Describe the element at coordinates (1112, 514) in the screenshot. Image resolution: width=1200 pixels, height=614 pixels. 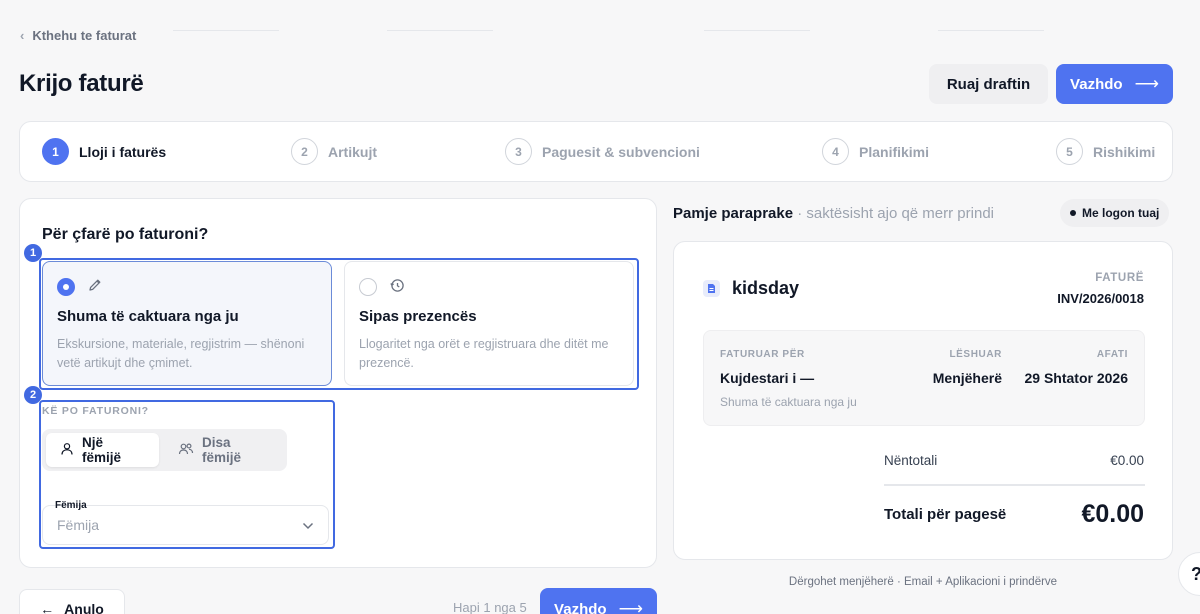
I see `total-value: €0.00` at that location.